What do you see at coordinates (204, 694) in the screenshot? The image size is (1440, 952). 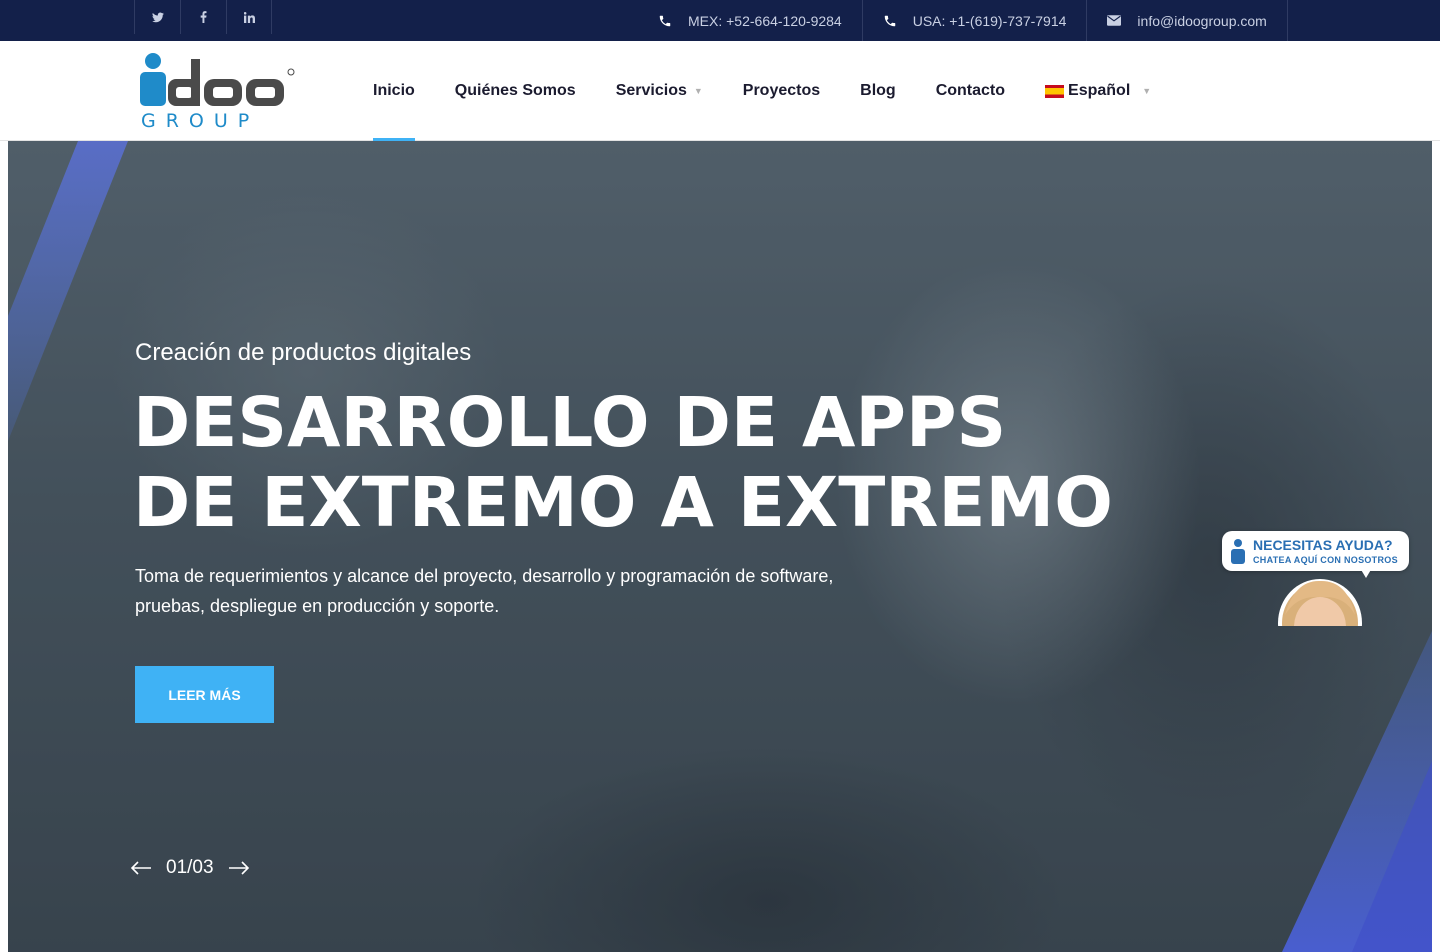 I see `leer-mas-button: LEER MÁS` at bounding box center [204, 694].